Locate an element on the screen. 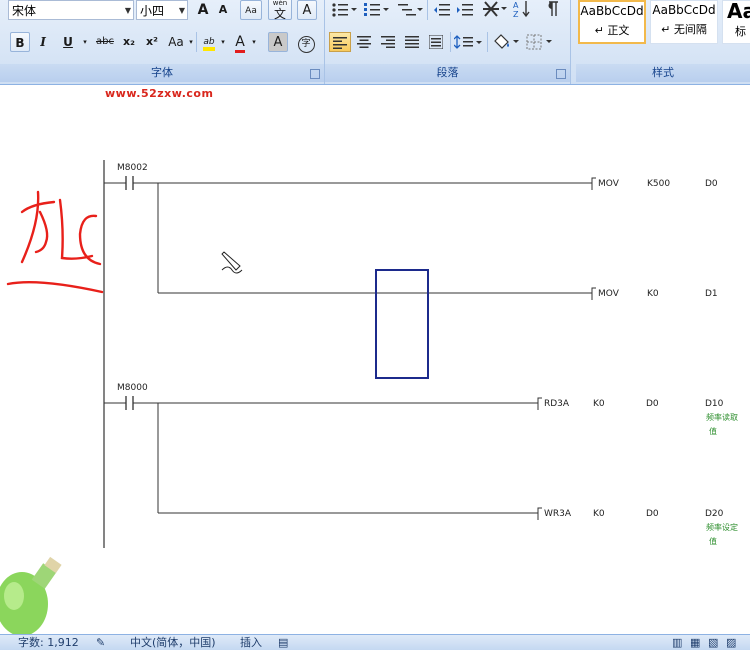 This screenshot has width=750, height=650. subscript-button: x₂ is located at coordinates (129, 42).